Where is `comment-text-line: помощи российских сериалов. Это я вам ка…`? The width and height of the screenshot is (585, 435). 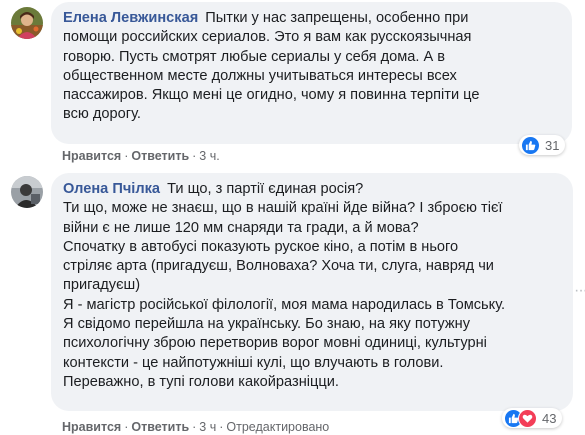
comment-text-line: помощи российских сериалов. Это я вам ка… is located at coordinates (267, 37).